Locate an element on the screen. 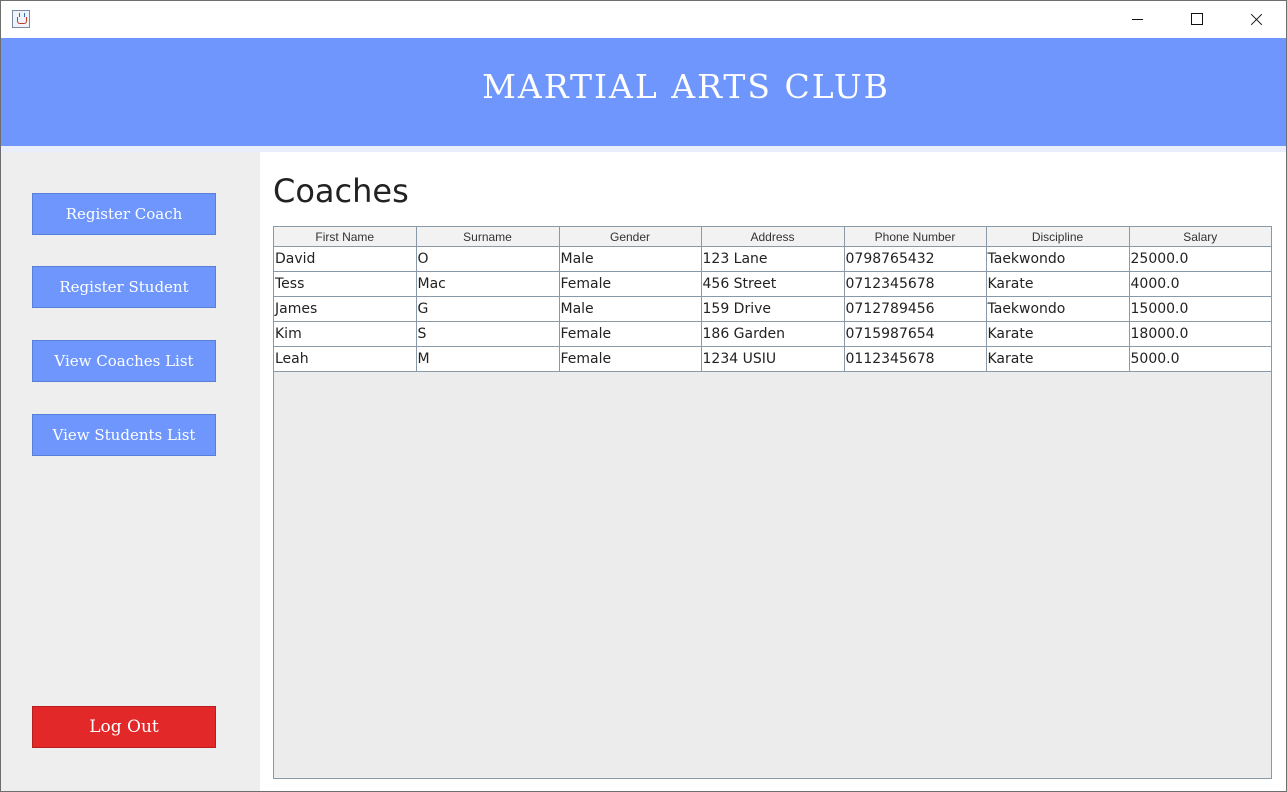  table-cell: M is located at coordinates (487, 359).